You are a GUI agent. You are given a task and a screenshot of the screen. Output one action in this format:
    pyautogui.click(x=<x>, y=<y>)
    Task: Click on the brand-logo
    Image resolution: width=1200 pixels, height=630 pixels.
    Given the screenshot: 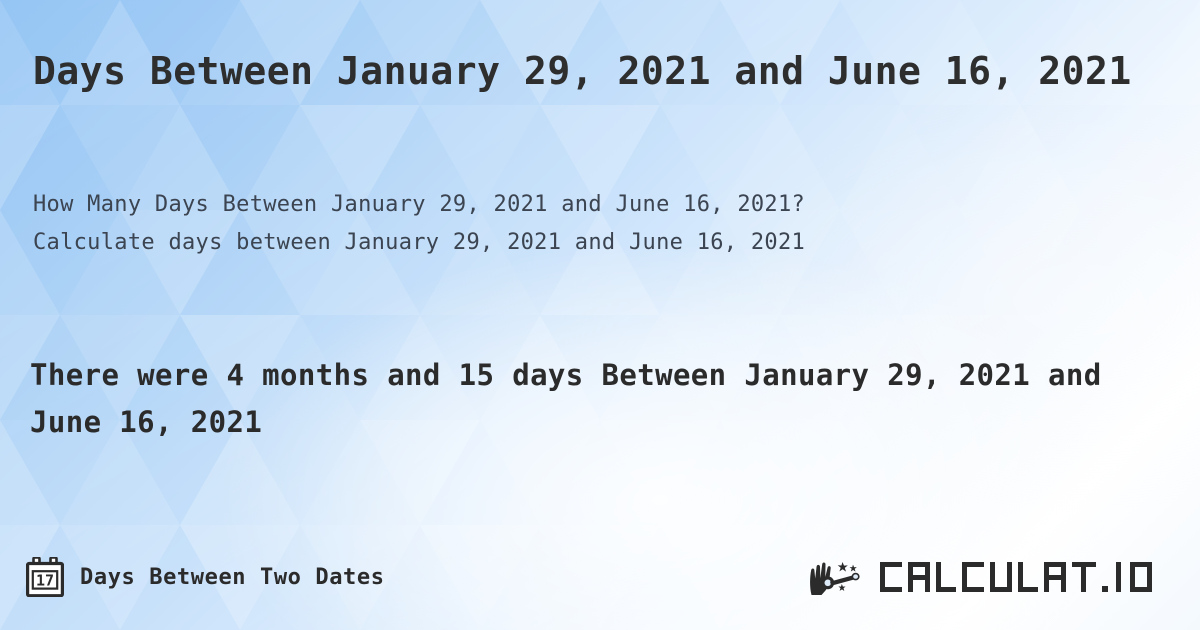 What is the action you would take?
    pyautogui.click(x=993, y=577)
    